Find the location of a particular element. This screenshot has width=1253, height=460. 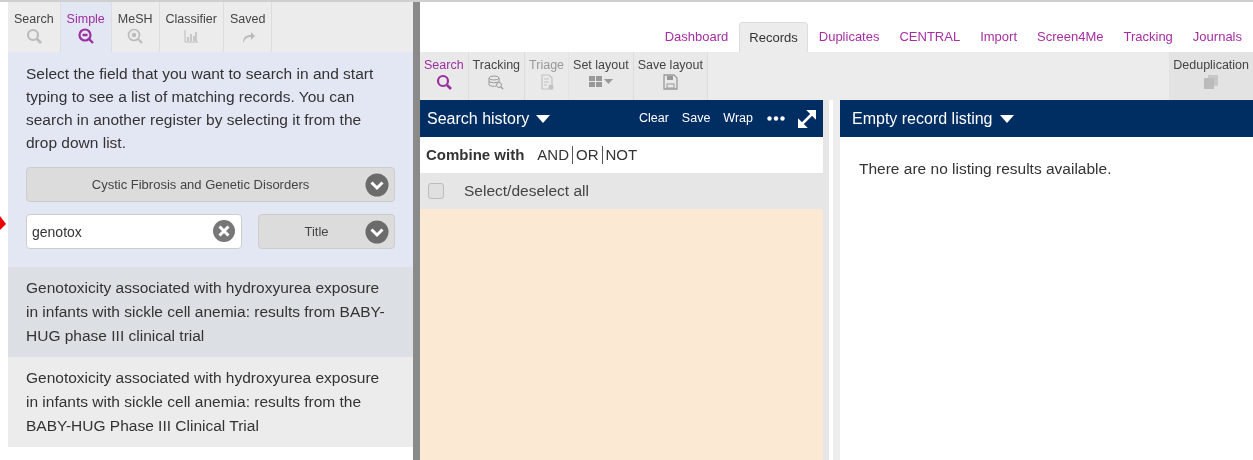

header-action: Wrap is located at coordinates (738, 118).